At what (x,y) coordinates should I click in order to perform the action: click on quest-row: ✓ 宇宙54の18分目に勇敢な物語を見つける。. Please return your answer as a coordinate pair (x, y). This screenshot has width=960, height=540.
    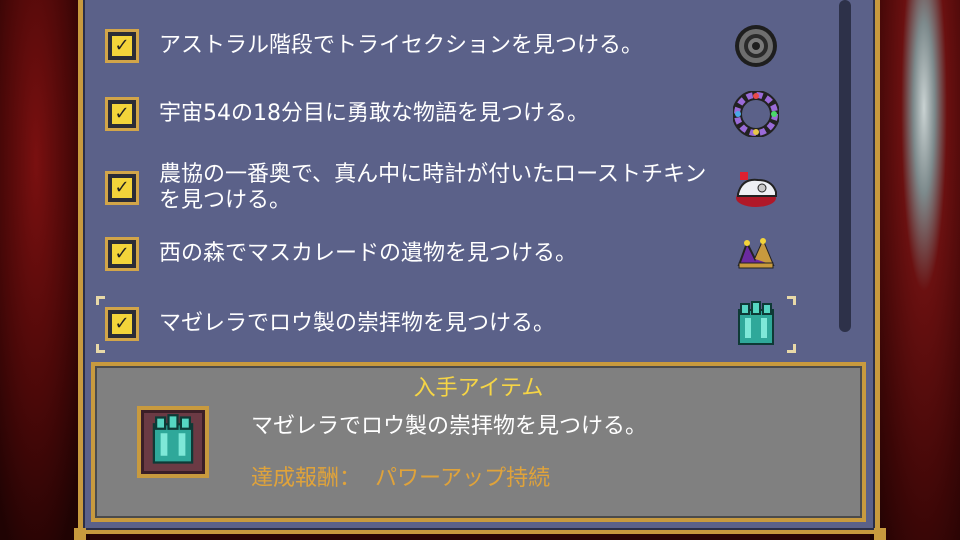
    Looking at the image, I should click on (450, 114).